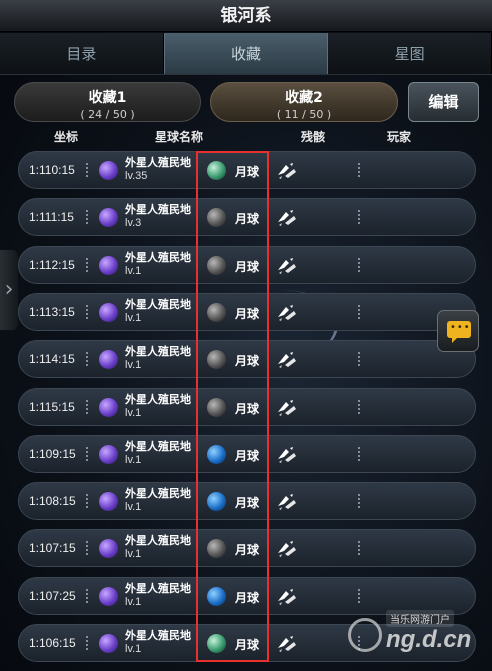  Describe the element at coordinates (247, 407) in the screenshot. I see `table-row: 1:115:15 外星人殖民地 lv.1 月球` at that location.